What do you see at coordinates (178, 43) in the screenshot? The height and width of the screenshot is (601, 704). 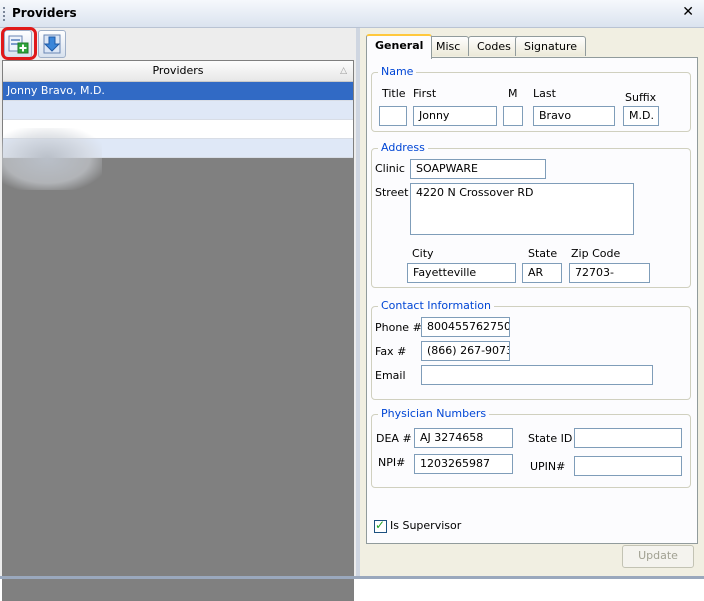 I see `toolbar` at bounding box center [178, 43].